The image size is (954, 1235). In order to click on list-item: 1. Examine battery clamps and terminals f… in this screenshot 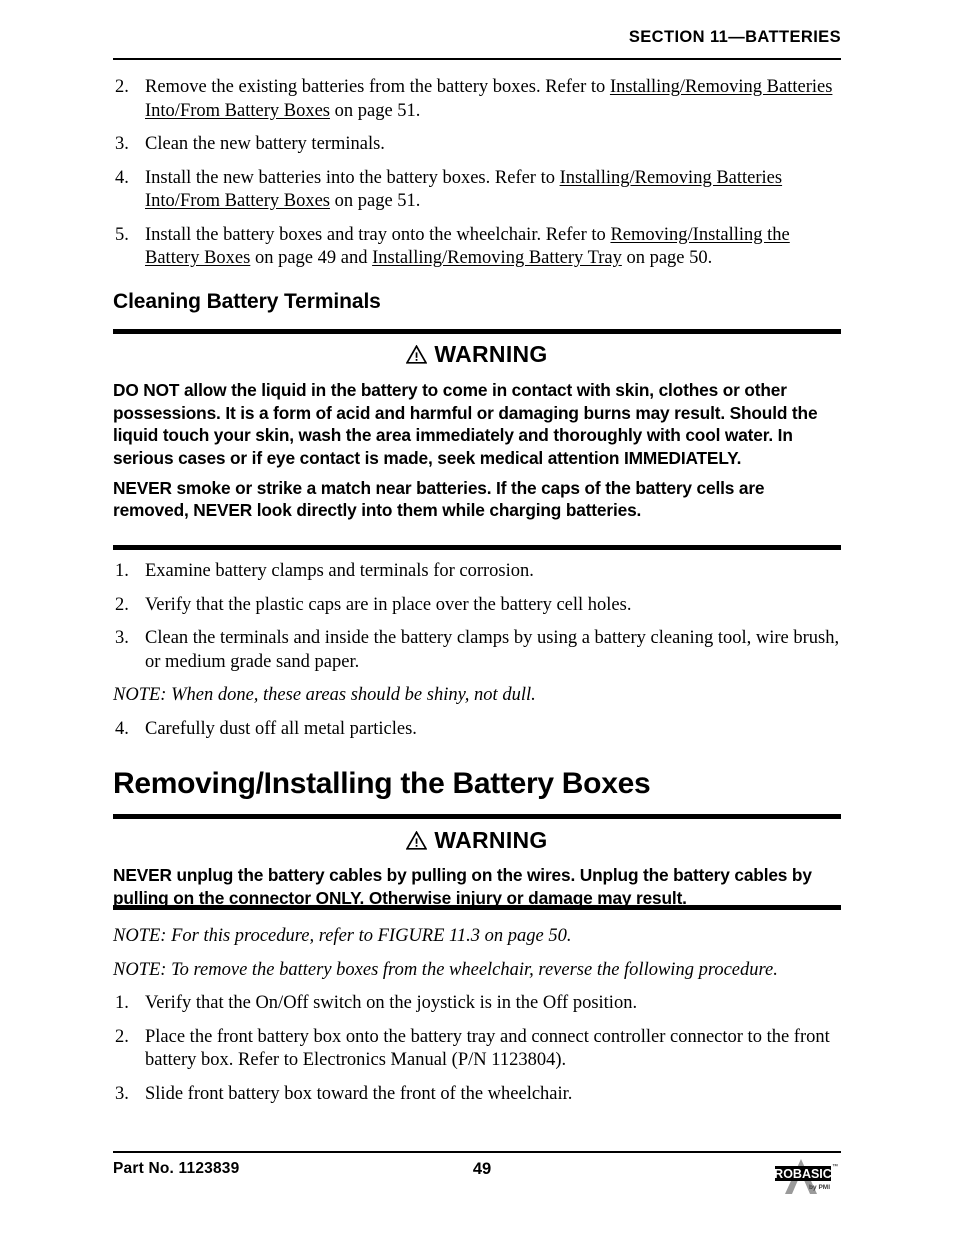, I will do `click(477, 572)`.